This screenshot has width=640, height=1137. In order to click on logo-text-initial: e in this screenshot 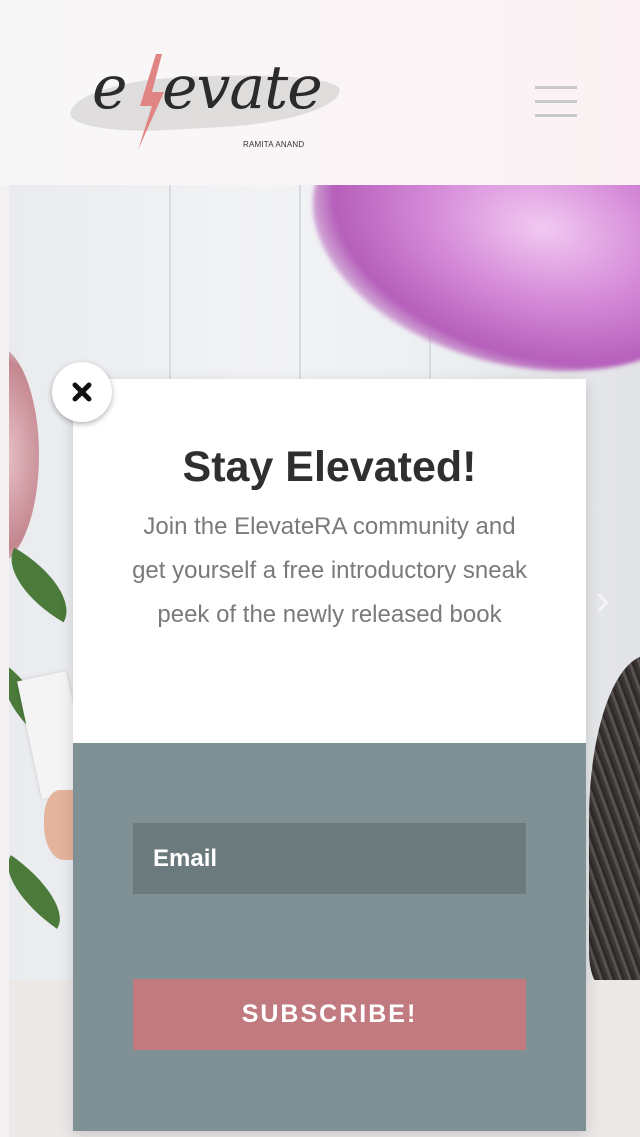, I will do `click(110, 88)`.